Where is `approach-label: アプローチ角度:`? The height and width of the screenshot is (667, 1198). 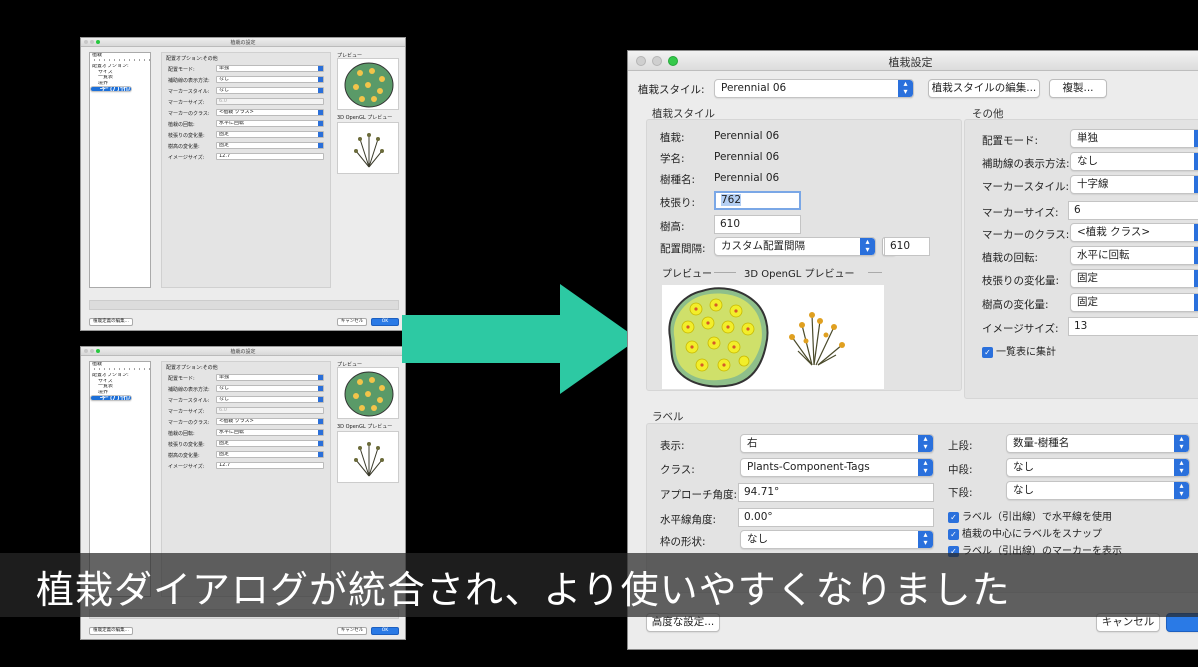 approach-label: アプローチ角度: is located at coordinates (699, 495).